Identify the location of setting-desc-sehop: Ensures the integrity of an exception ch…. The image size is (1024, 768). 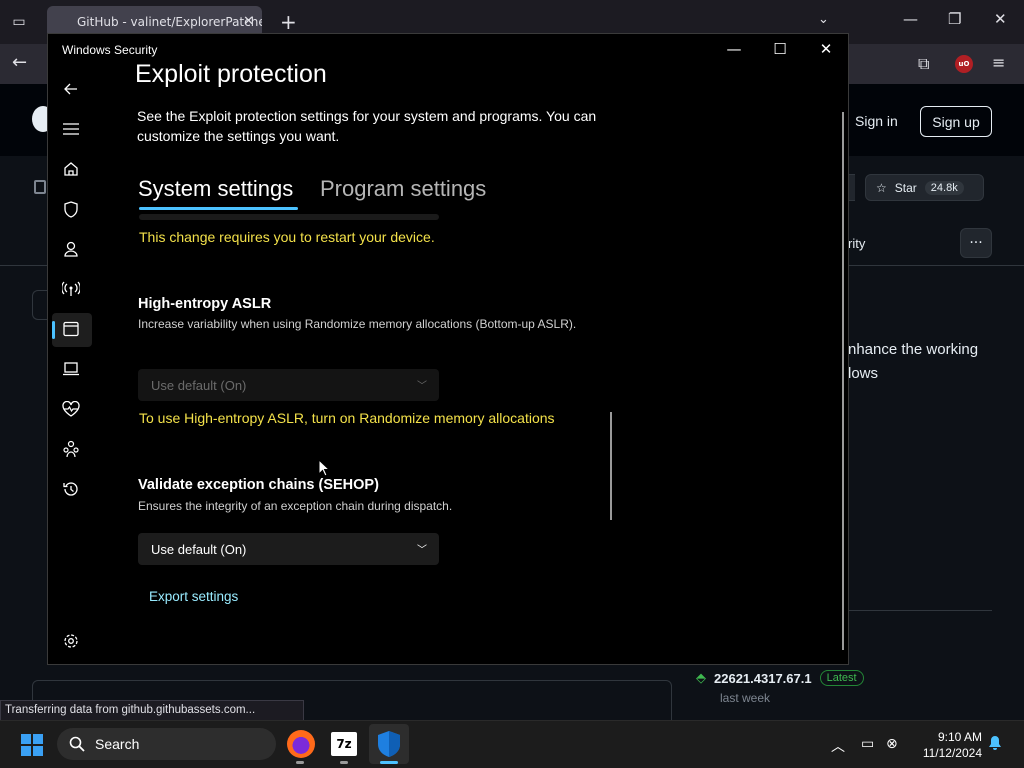
(295, 506).